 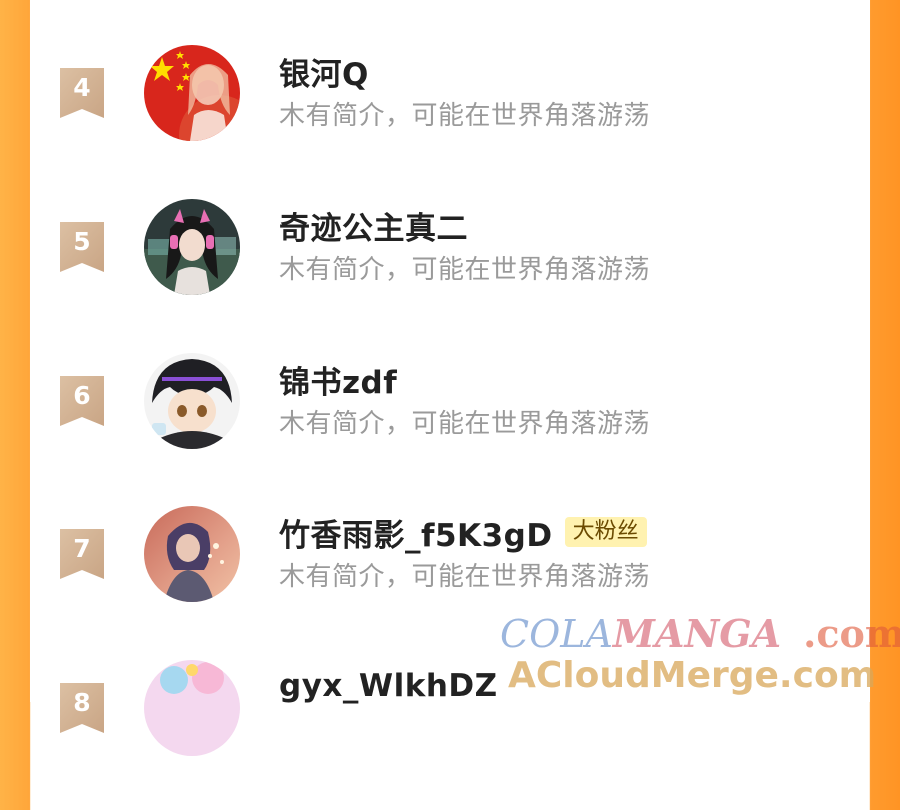 I want to click on rank-number: 7, so click(x=82, y=548).